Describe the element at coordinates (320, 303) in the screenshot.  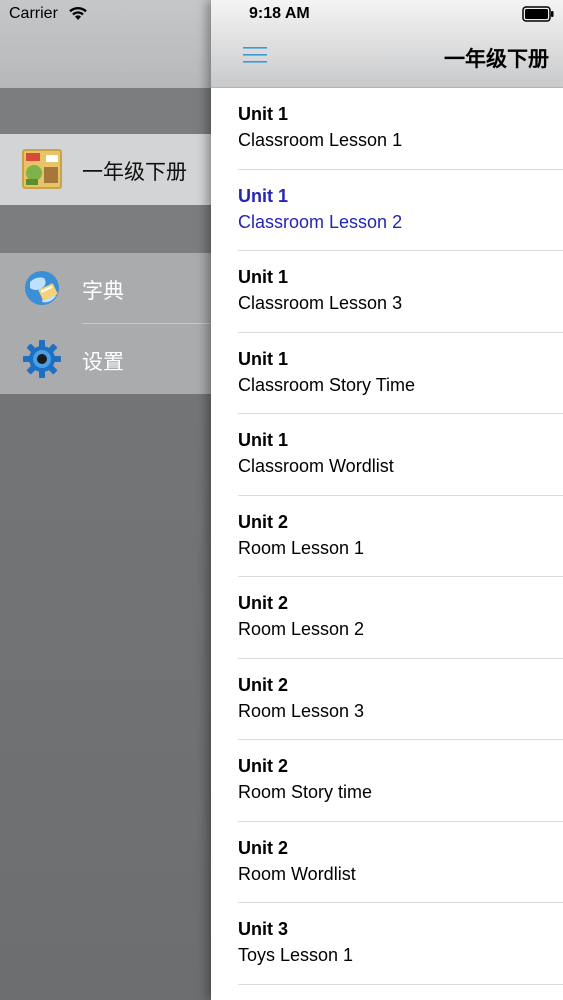
I see `lesson-title: Classroom Lesson 3` at that location.